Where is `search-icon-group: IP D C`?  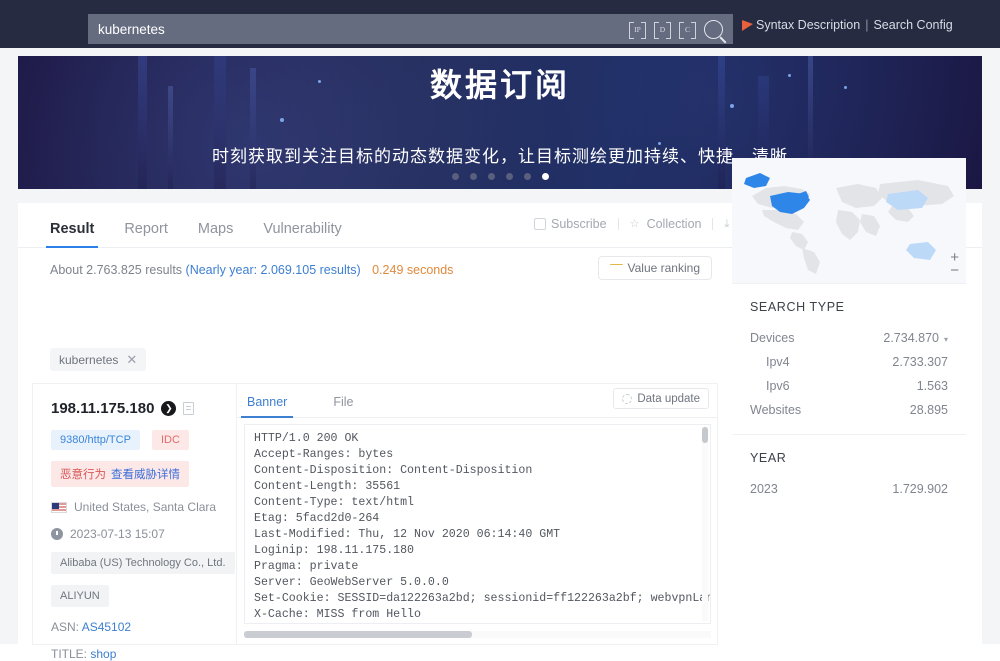 search-icon-group: IP D C is located at coordinates (681, 29).